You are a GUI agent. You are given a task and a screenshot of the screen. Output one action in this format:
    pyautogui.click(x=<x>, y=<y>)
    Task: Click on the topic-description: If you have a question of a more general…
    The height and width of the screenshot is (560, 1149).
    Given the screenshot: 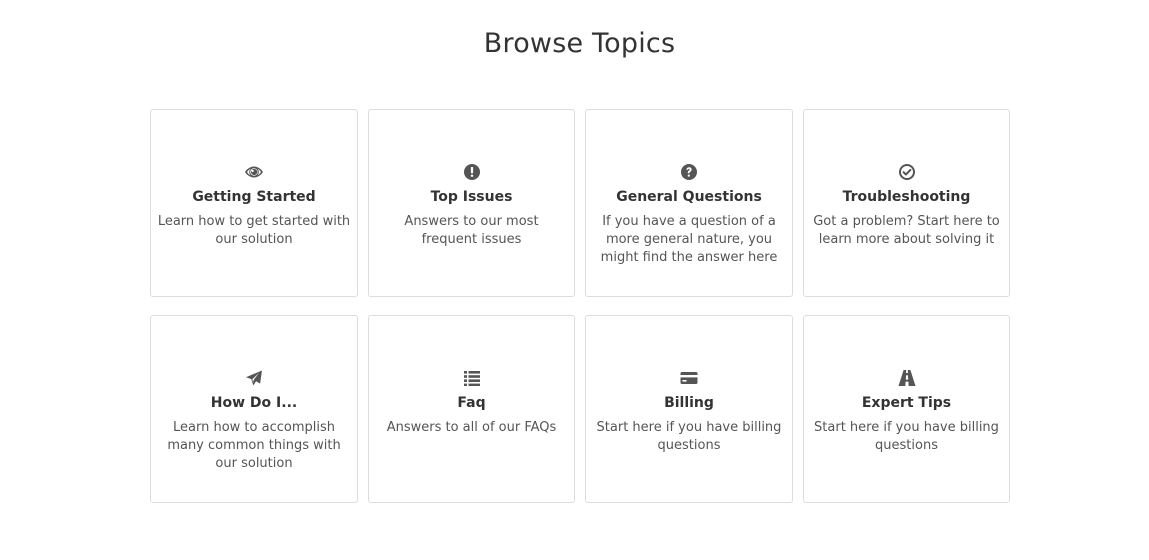 What is the action you would take?
    pyautogui.click(x=689, y=239)
    